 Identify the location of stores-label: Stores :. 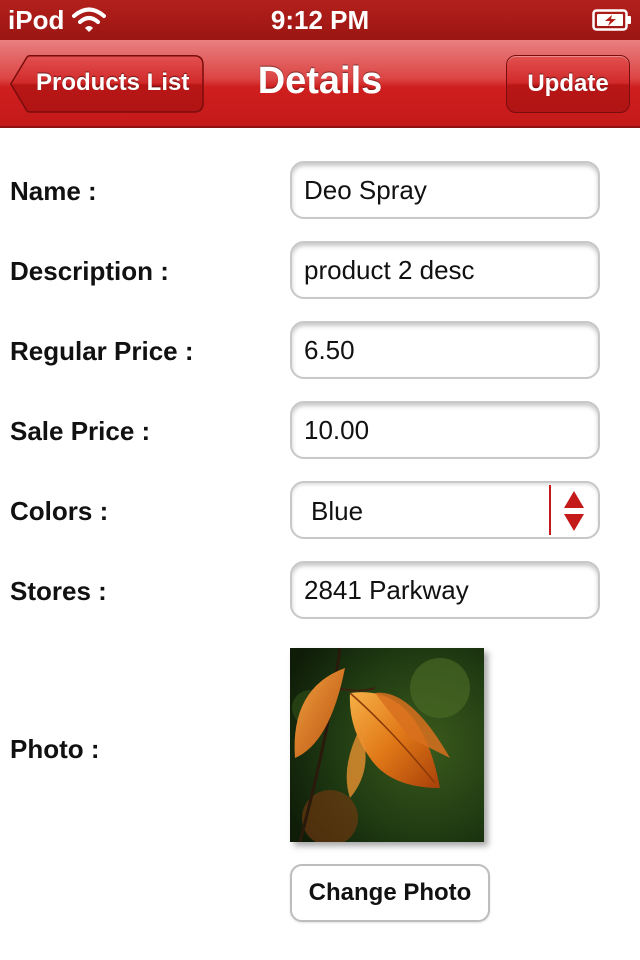
(58, 591).